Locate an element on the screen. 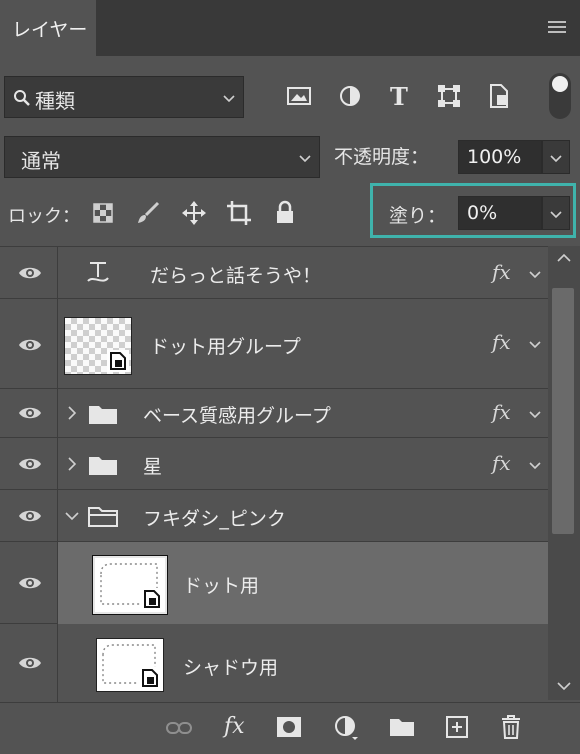  layer-row: ベース質感用グループ fx is located at coordinates (274, 413).